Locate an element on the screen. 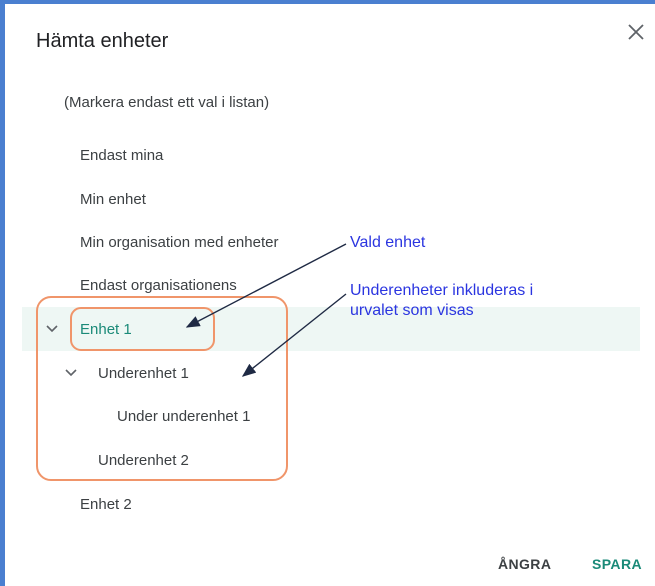 The height and width of the screenshot is (586, 655). tree-item-enhet-1: Enhet 1 is located at coordinates (106, 329).